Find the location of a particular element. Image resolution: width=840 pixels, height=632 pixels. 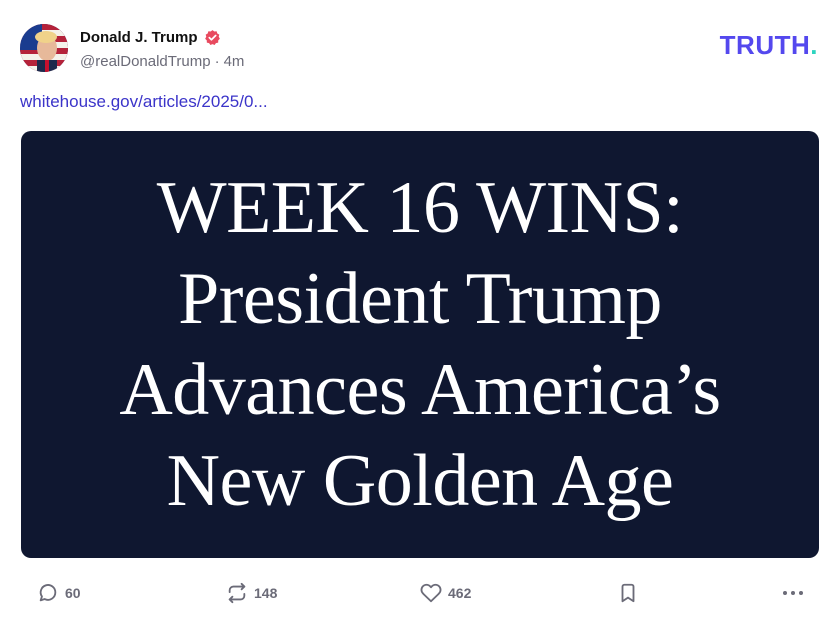

post-header: Donald J. Trump @realDonaldTrump · 4m is located at coordinates (132, 48).